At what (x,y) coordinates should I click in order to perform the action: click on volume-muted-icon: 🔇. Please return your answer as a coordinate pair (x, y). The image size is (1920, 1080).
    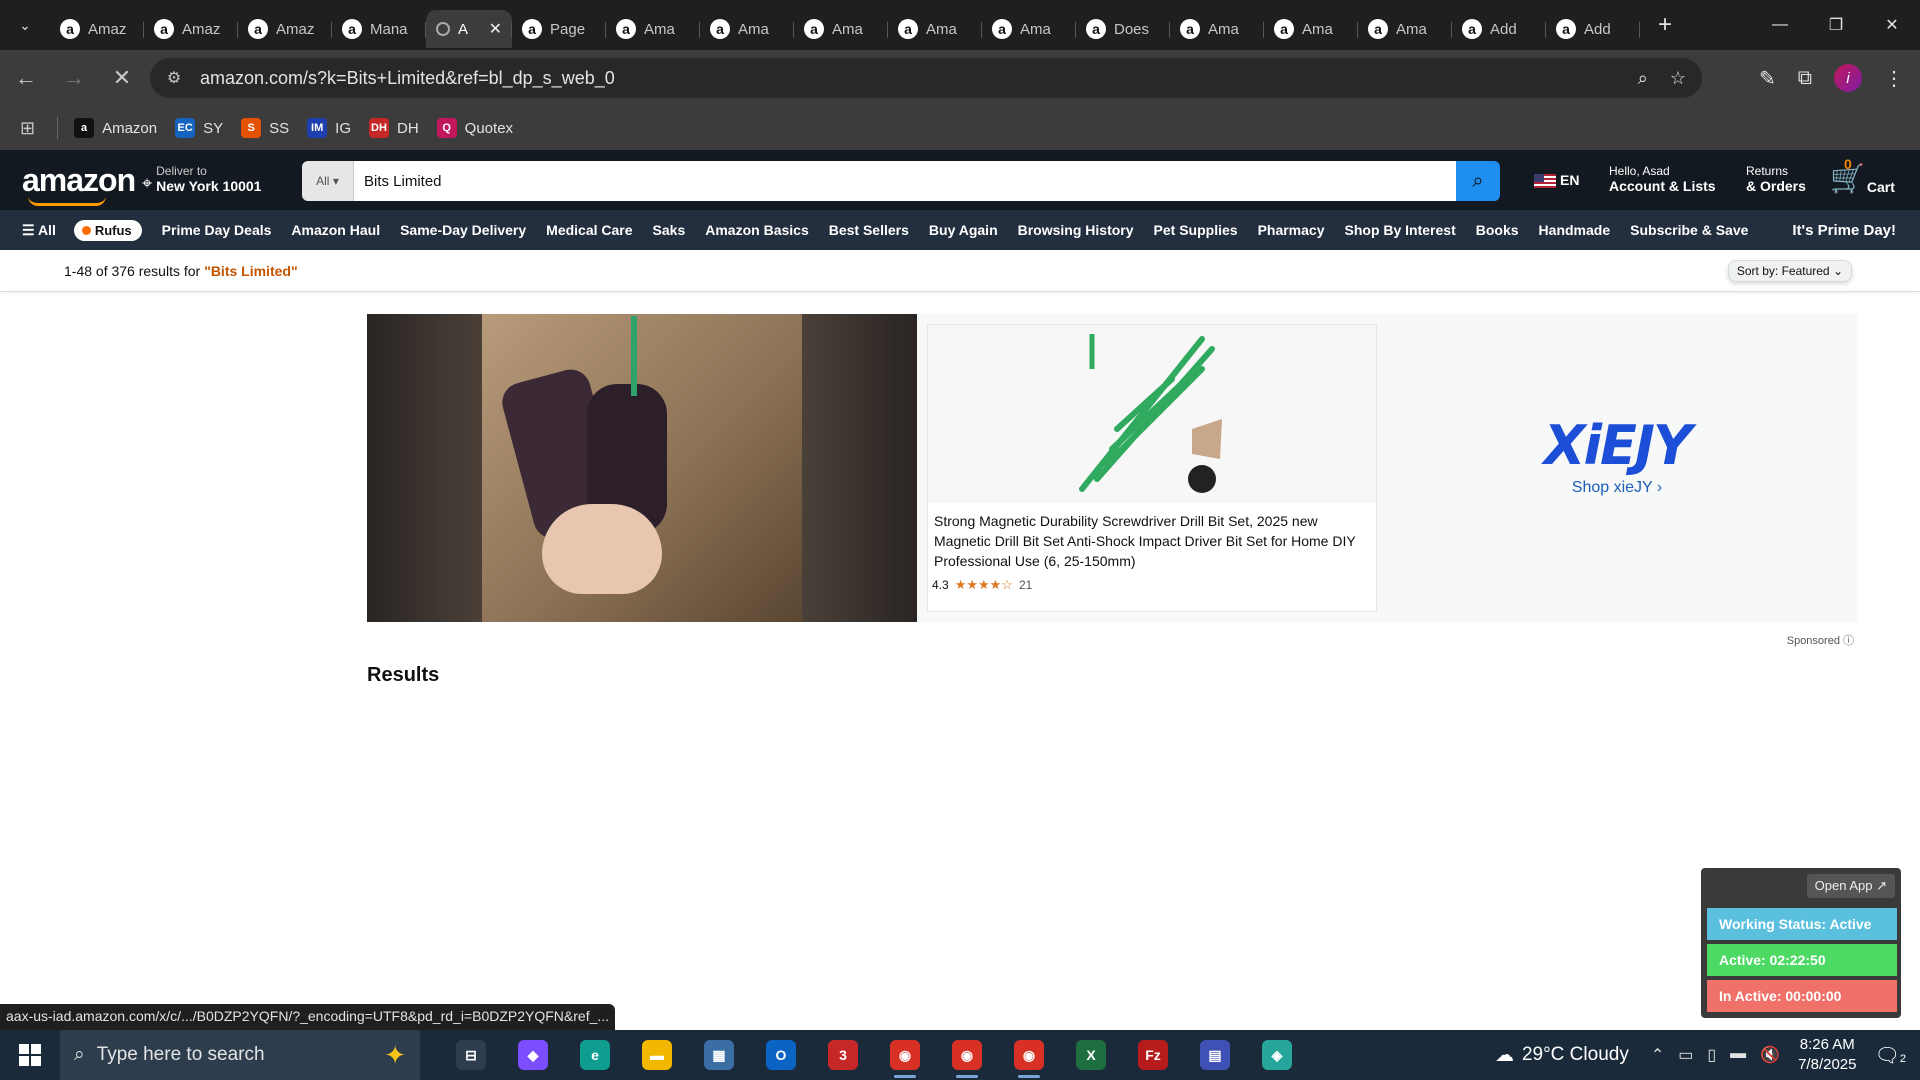
    Looking at the image, I should click on (1770, 1055).